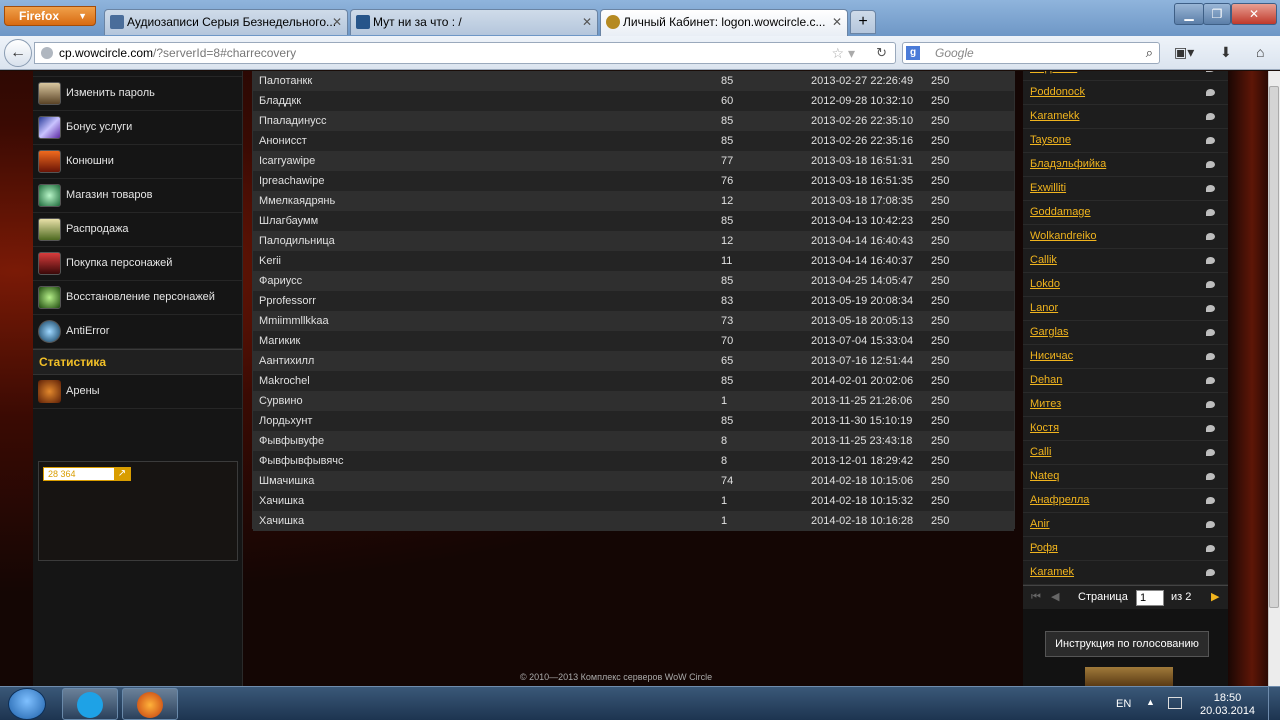 This screenshot has height=720, width=1280. Describe the element at coordinates (881, 53) in the screenshot. I see `reload-icon: ↻` at that location.